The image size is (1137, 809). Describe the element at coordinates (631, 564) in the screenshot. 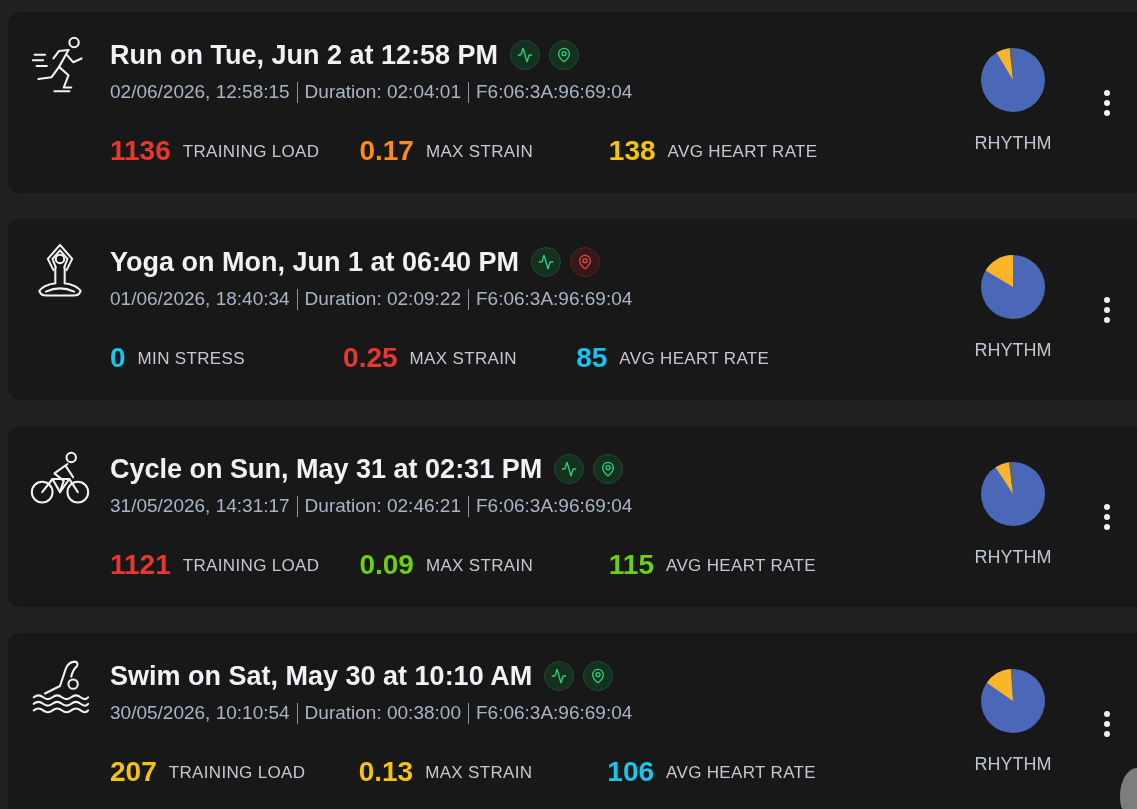

I see `metric-value: 115` at that location.